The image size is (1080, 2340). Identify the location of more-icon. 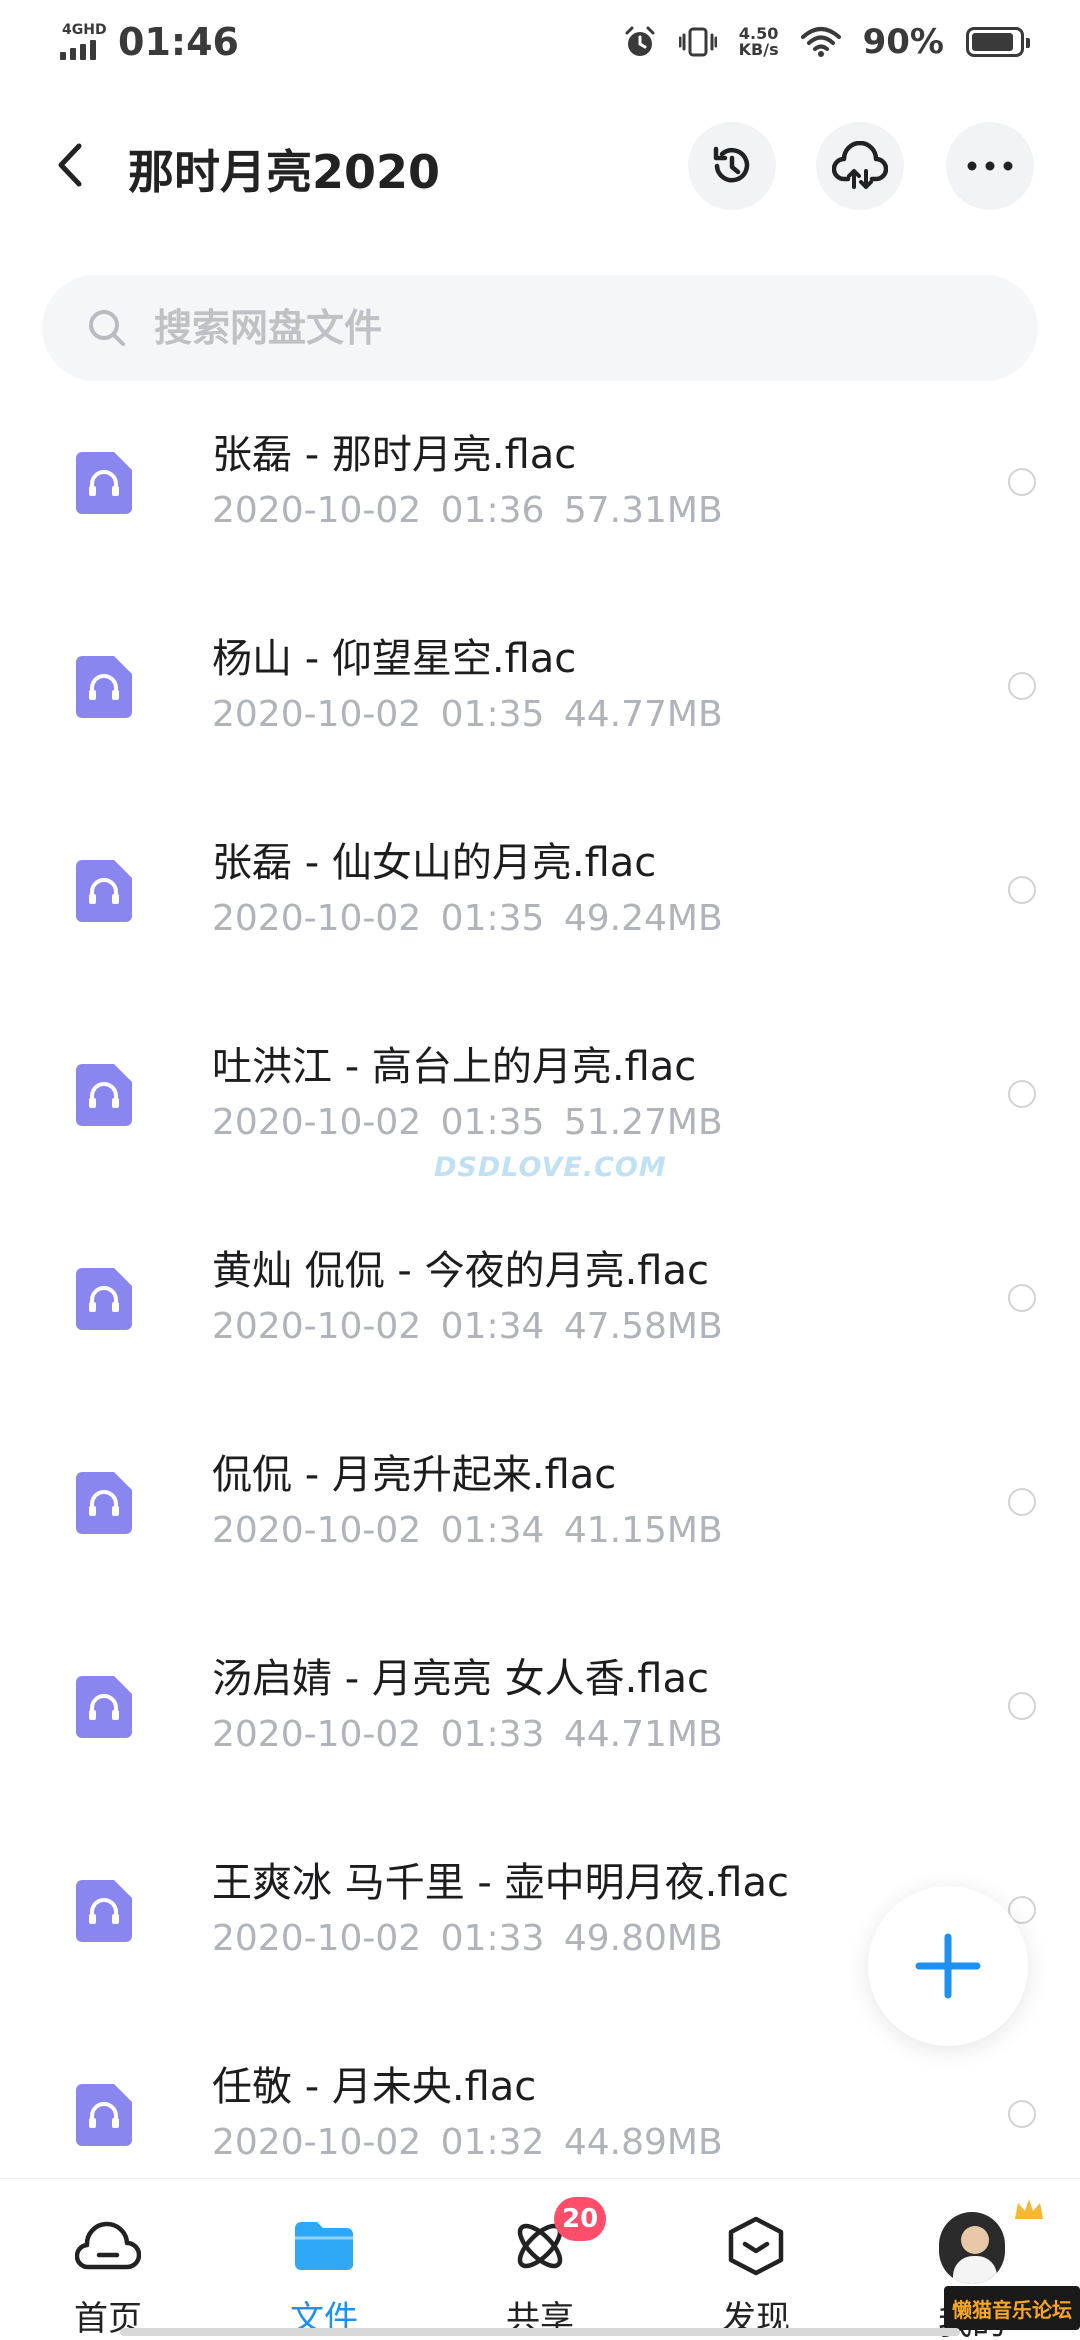
(990, 166).